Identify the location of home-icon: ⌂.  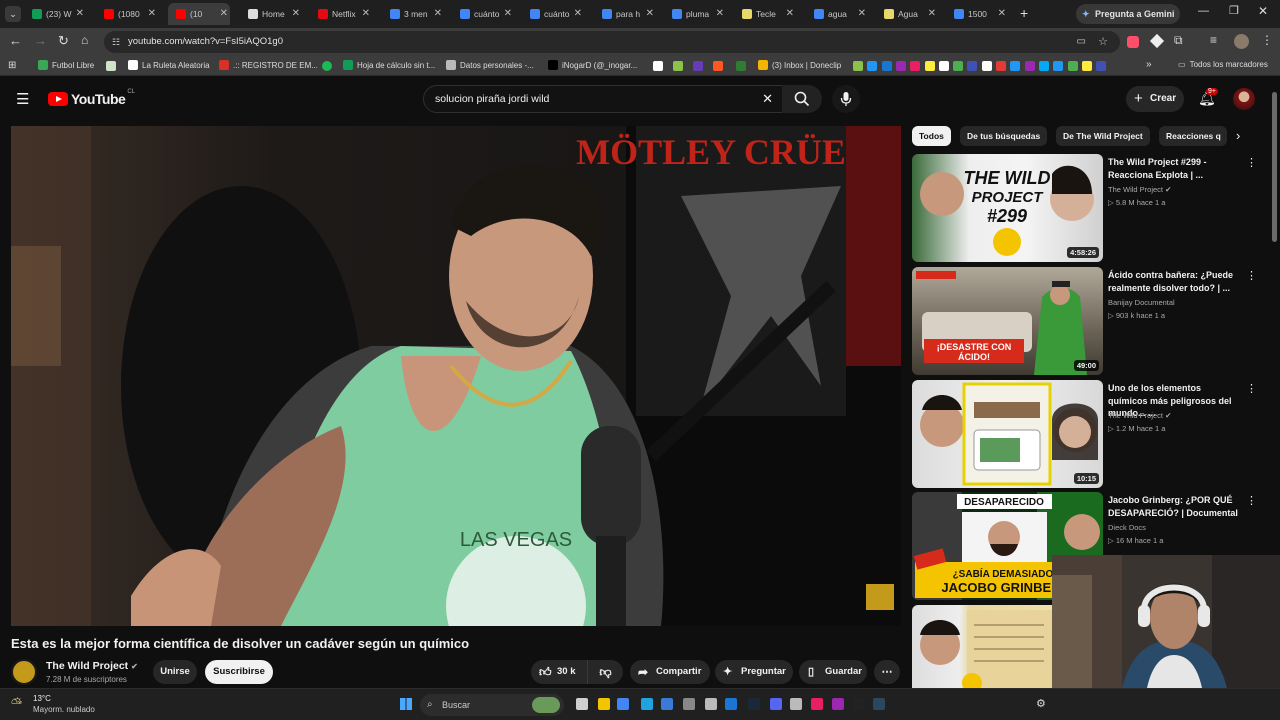
(84, 40).